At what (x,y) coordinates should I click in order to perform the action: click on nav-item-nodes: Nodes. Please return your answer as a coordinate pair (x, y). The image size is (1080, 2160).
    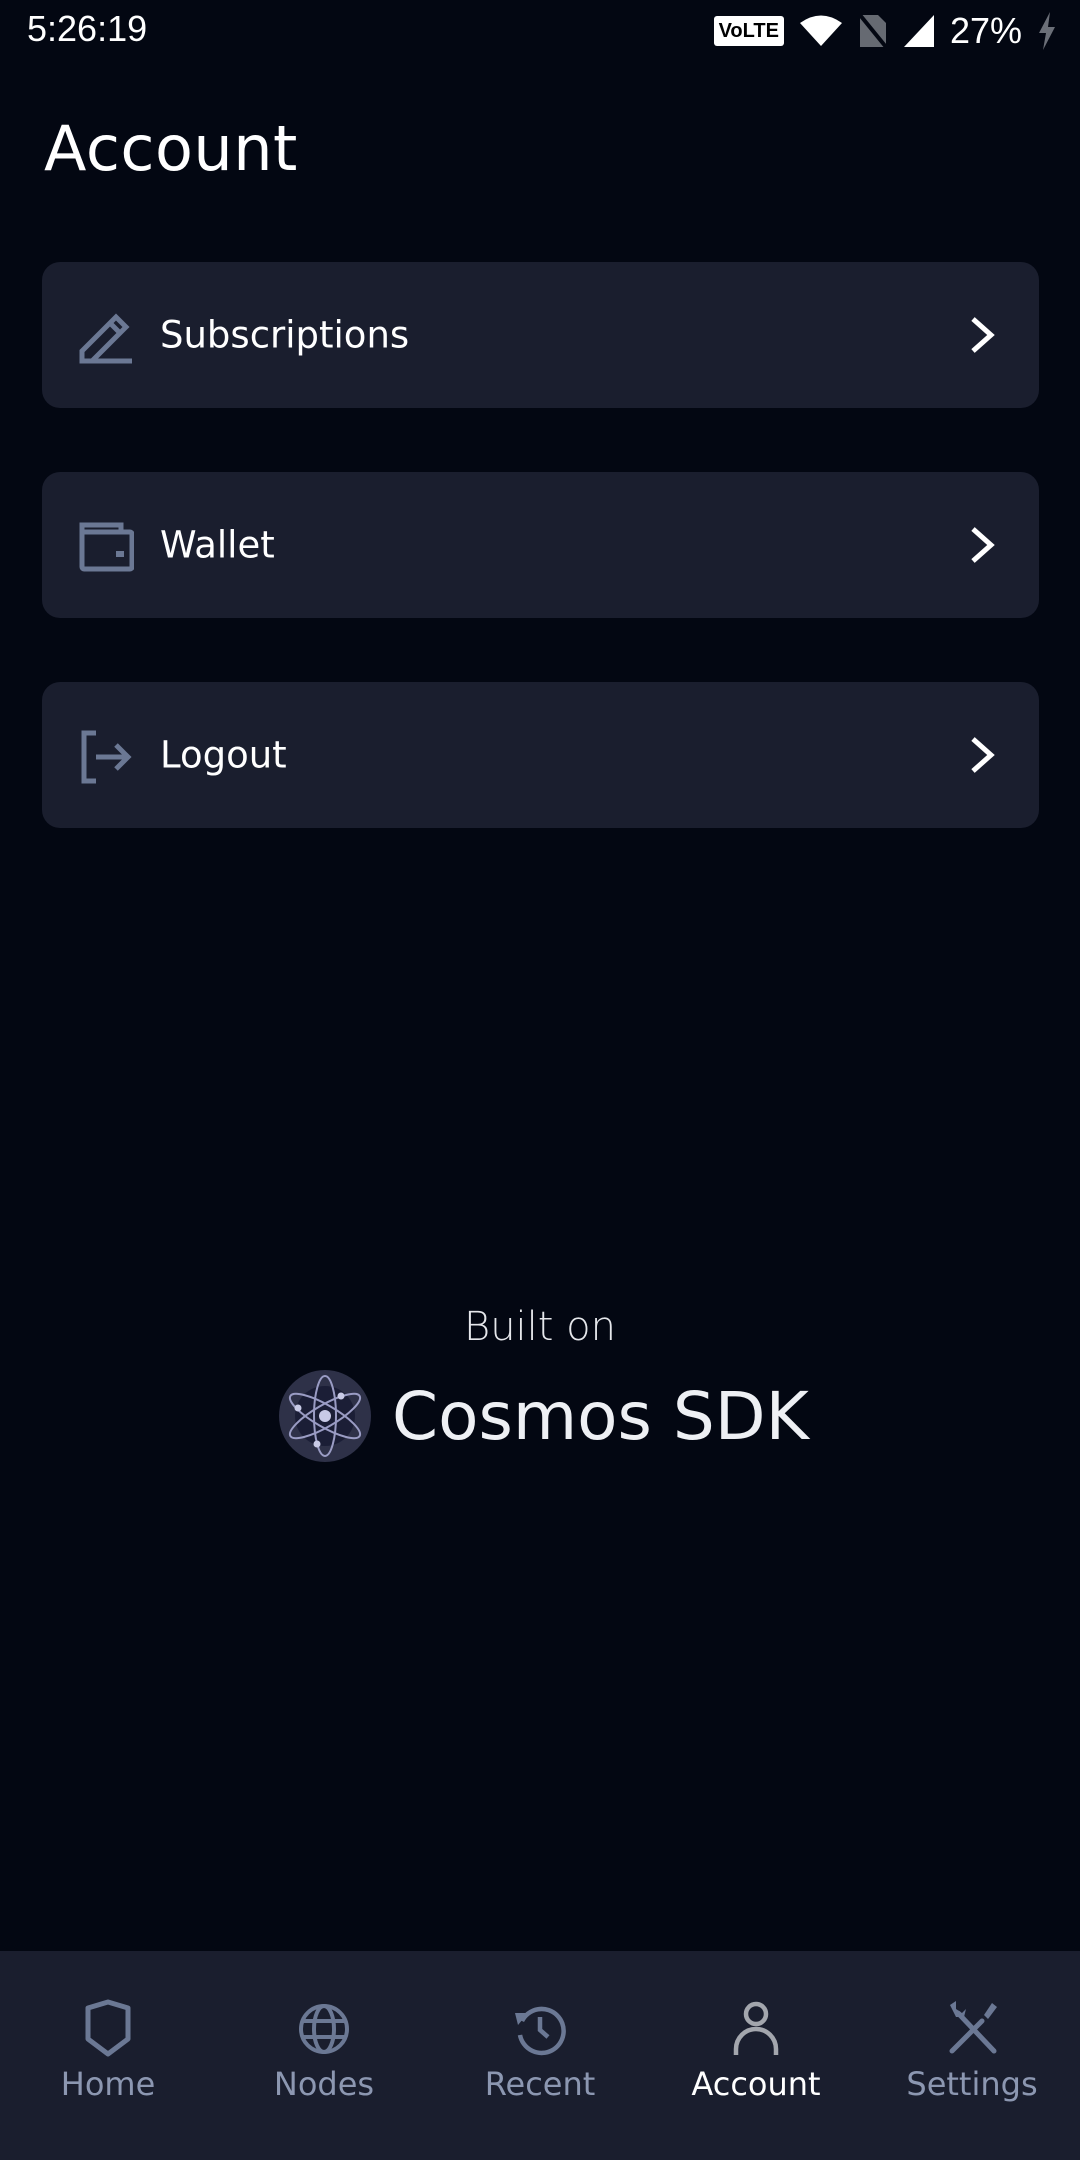
    Looking at the image, I should click on (324, 2055).